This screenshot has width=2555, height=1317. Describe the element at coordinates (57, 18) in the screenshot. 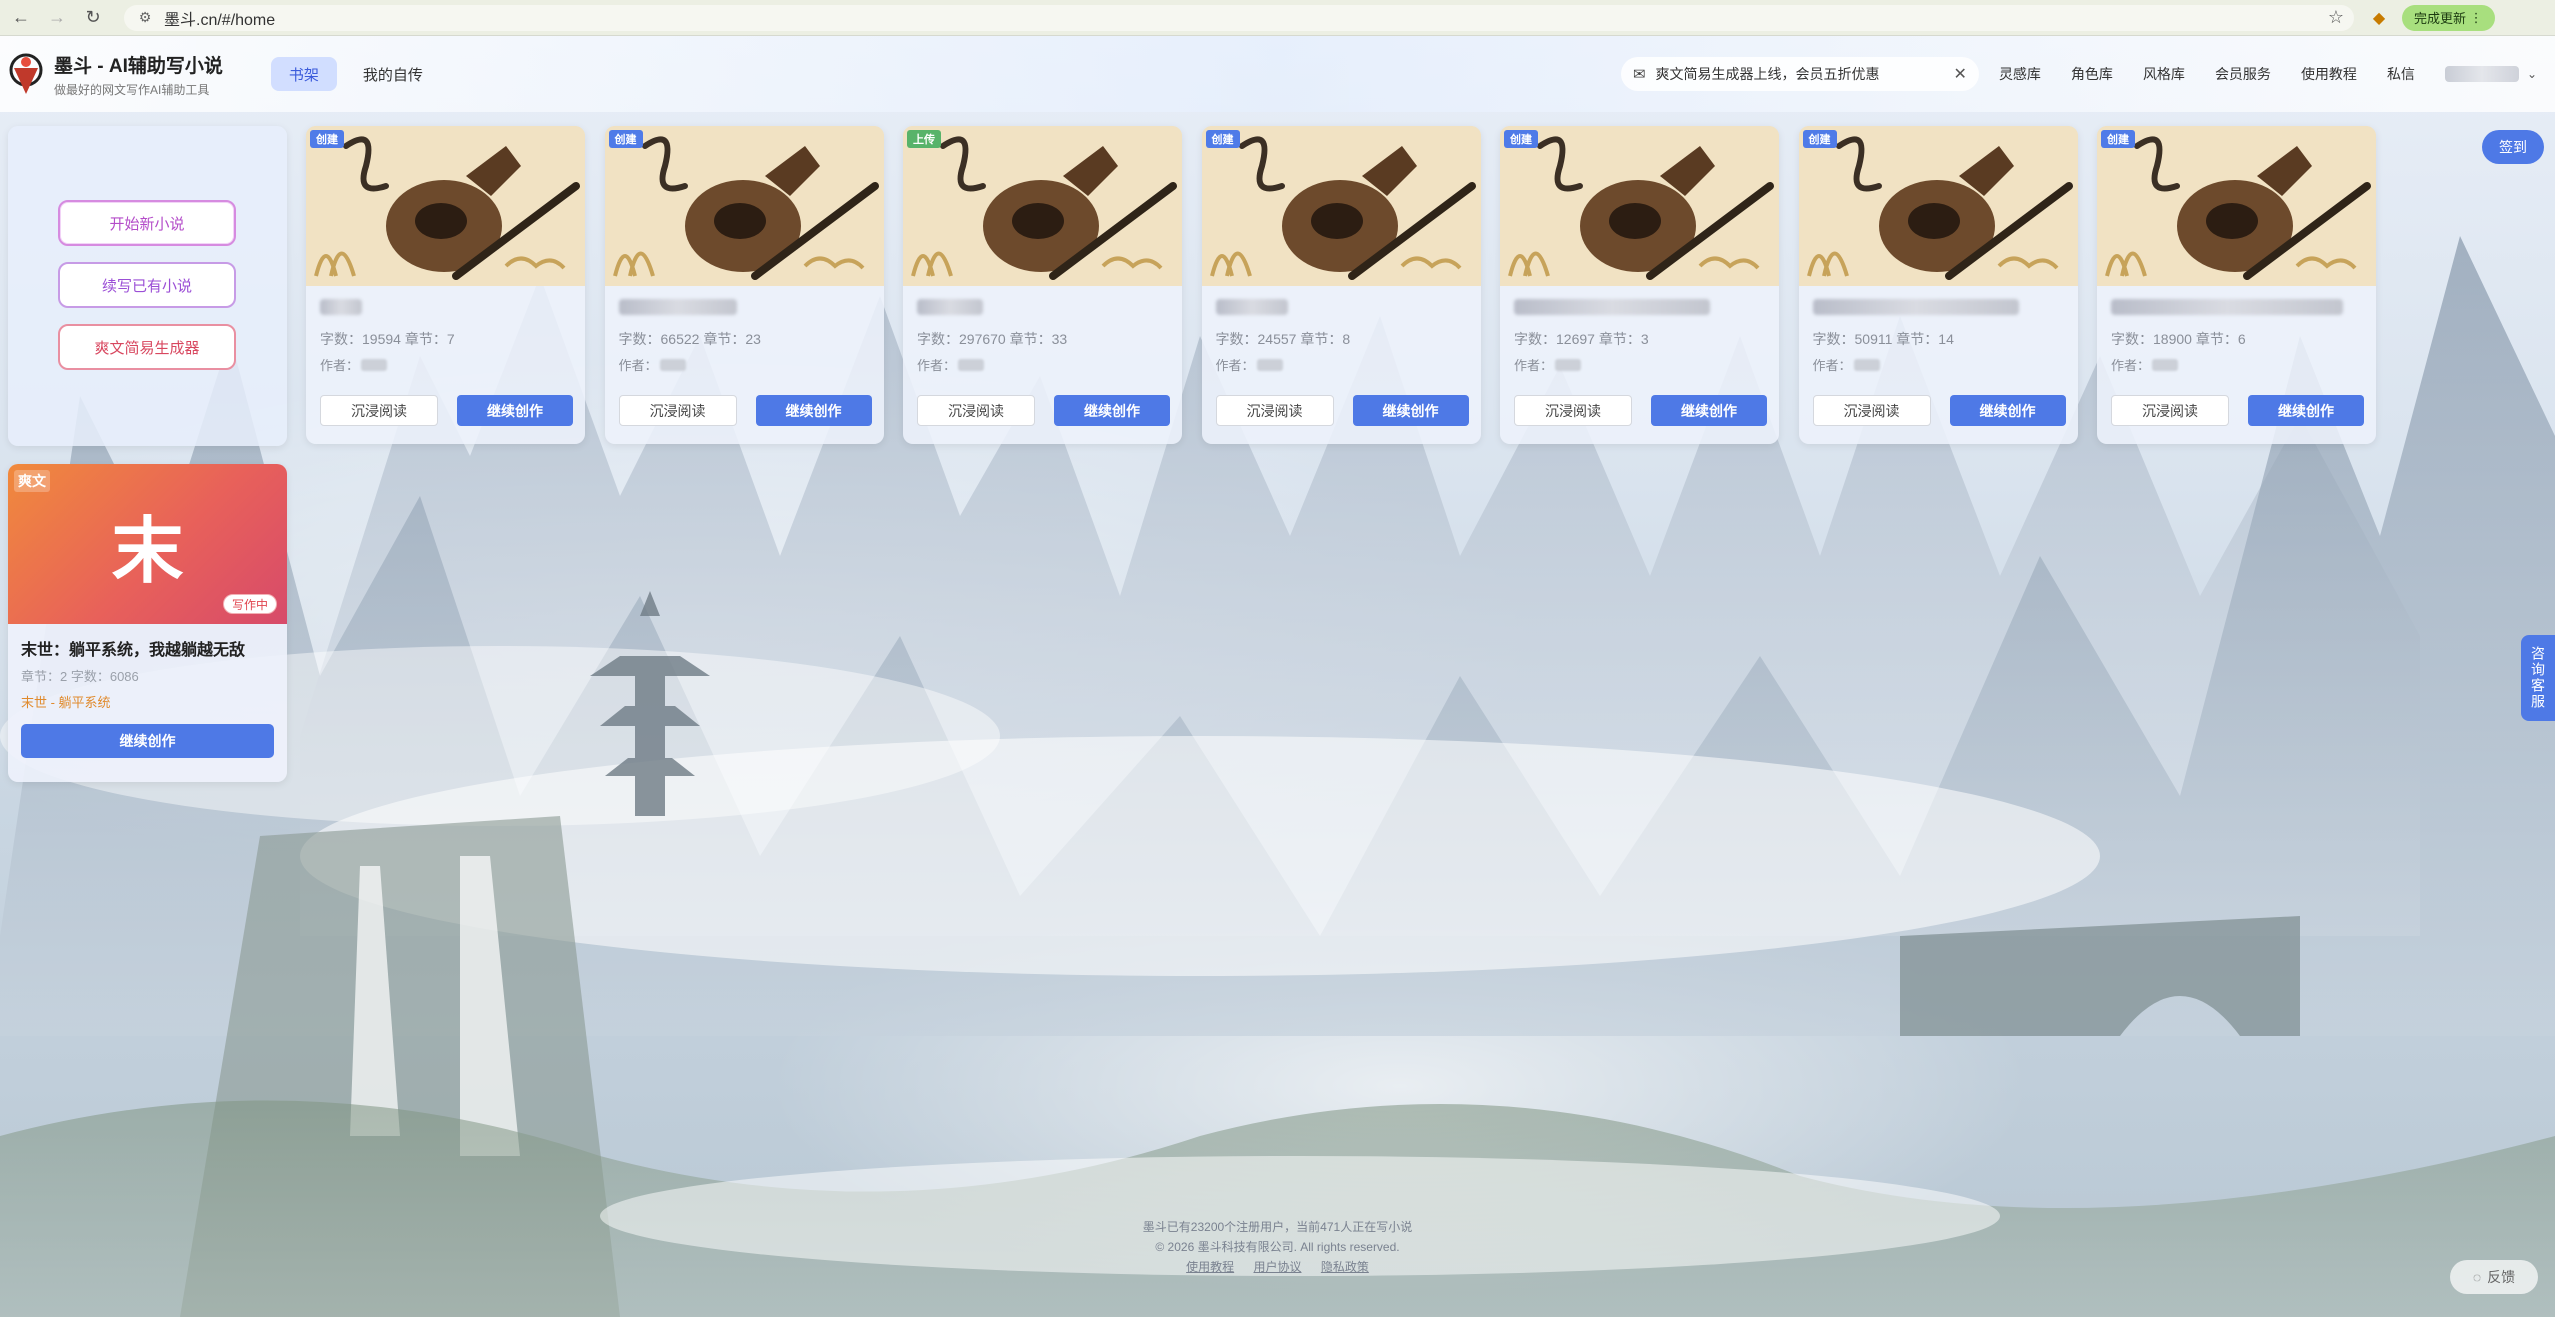

I see `forward-icon: →` at that location.